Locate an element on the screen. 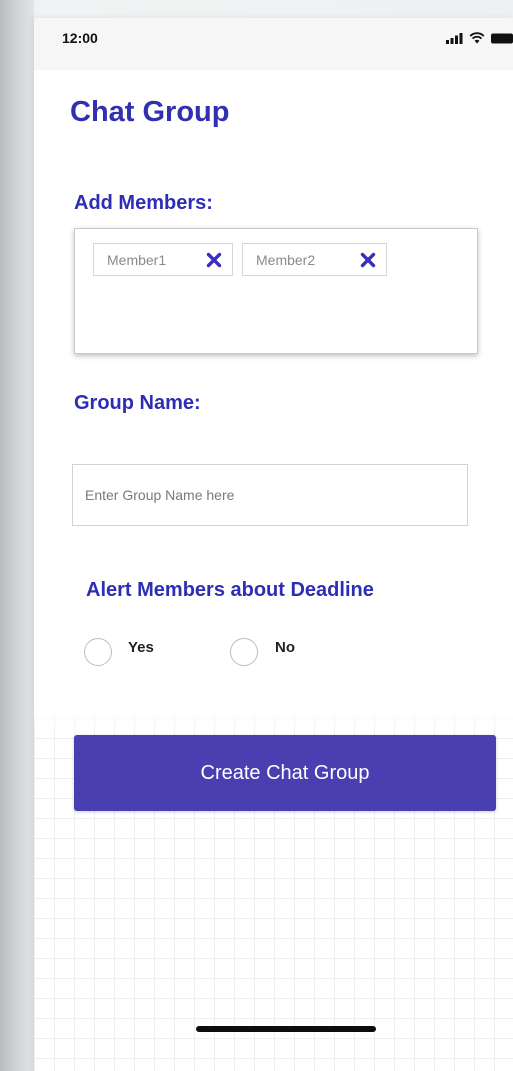  add-members-label: Add Members: is located at coordinates (143, 203).